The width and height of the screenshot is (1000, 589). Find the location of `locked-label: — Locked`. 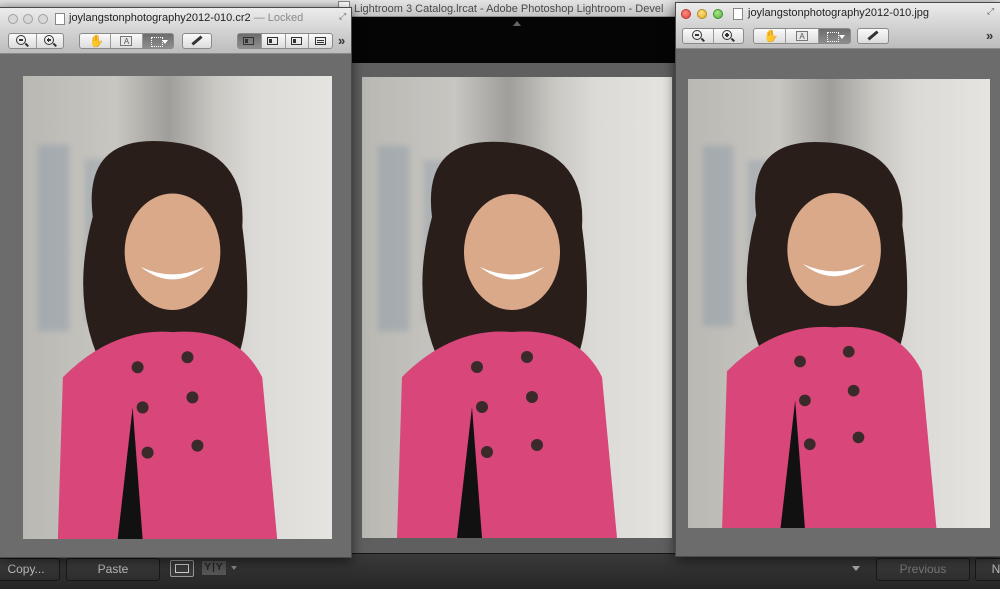

locked-label: — Locked is located at coordinates (278, 18).